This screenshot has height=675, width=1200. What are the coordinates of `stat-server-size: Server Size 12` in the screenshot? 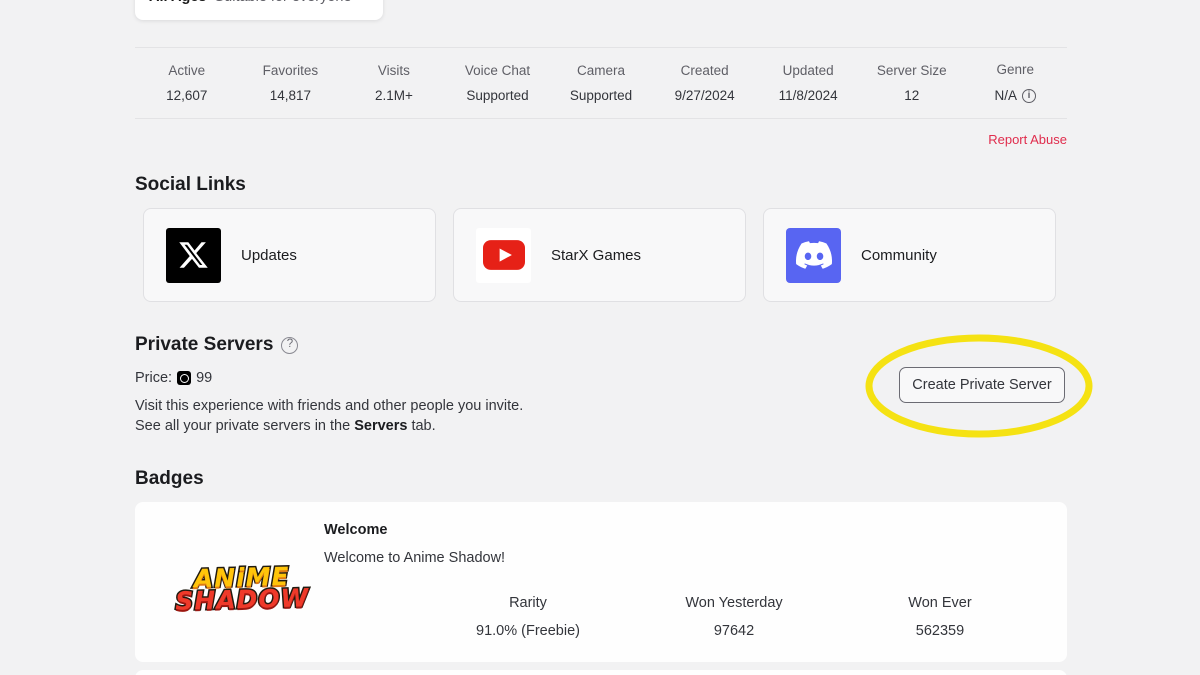 It's located at (912, 82).